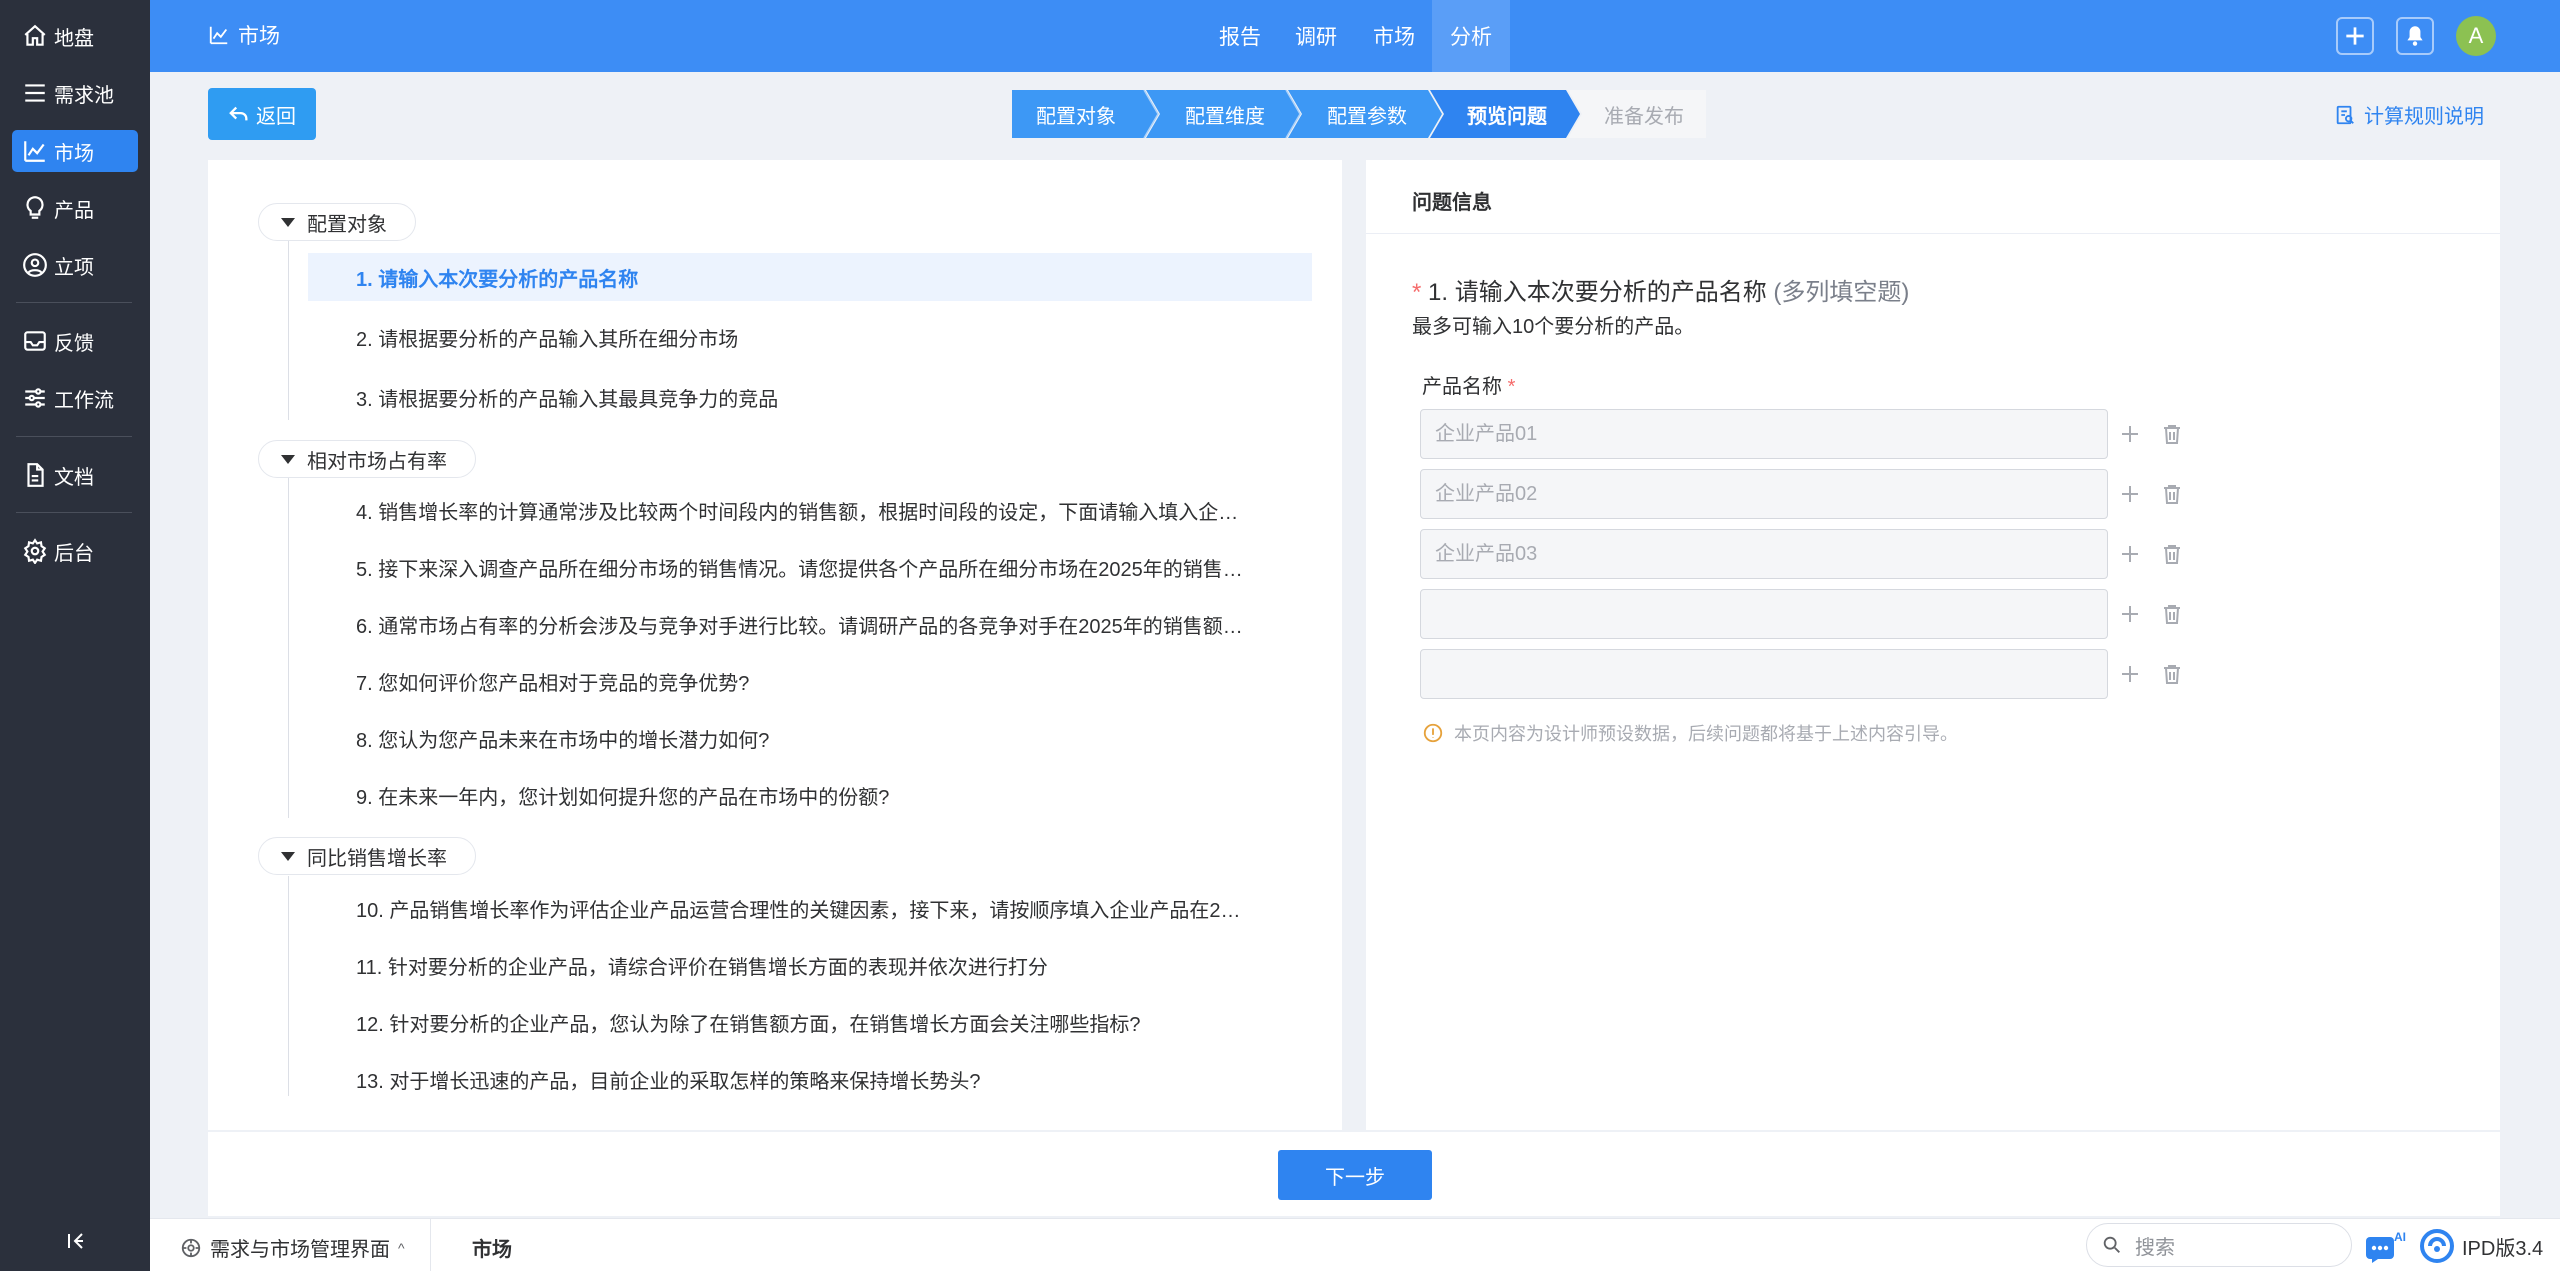 The image size is (2560, 1271). What do you see at coordinates (430, 1245) in the screenshot?
I see `status-divider` at bounding box center [430, 1245].